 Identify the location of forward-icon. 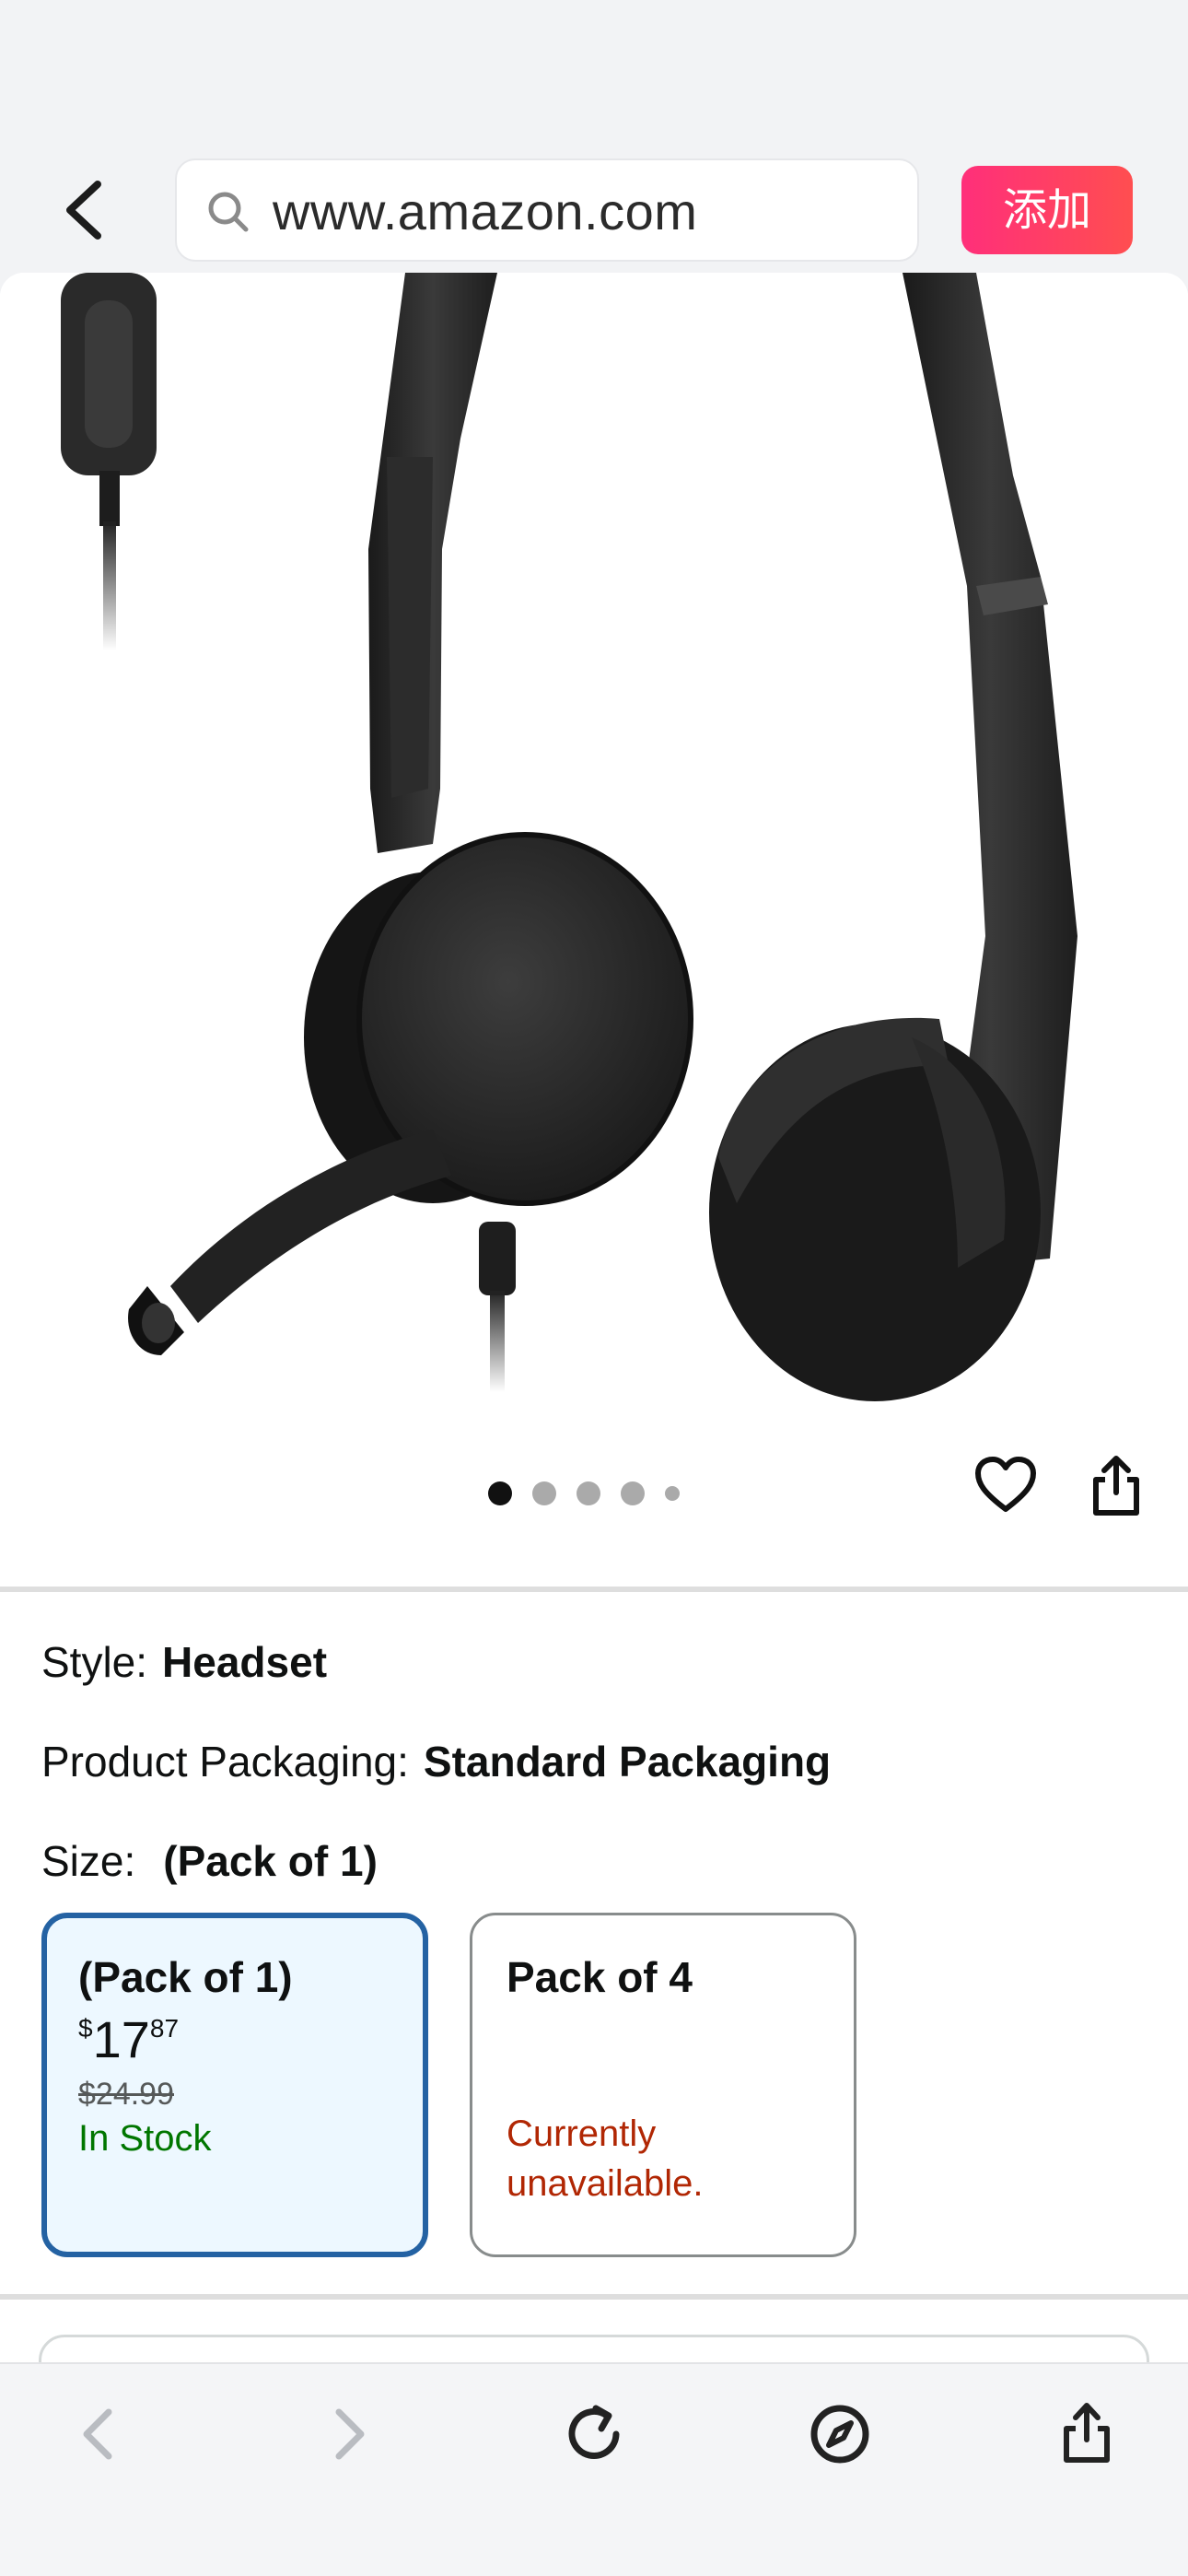
(350, 2434).